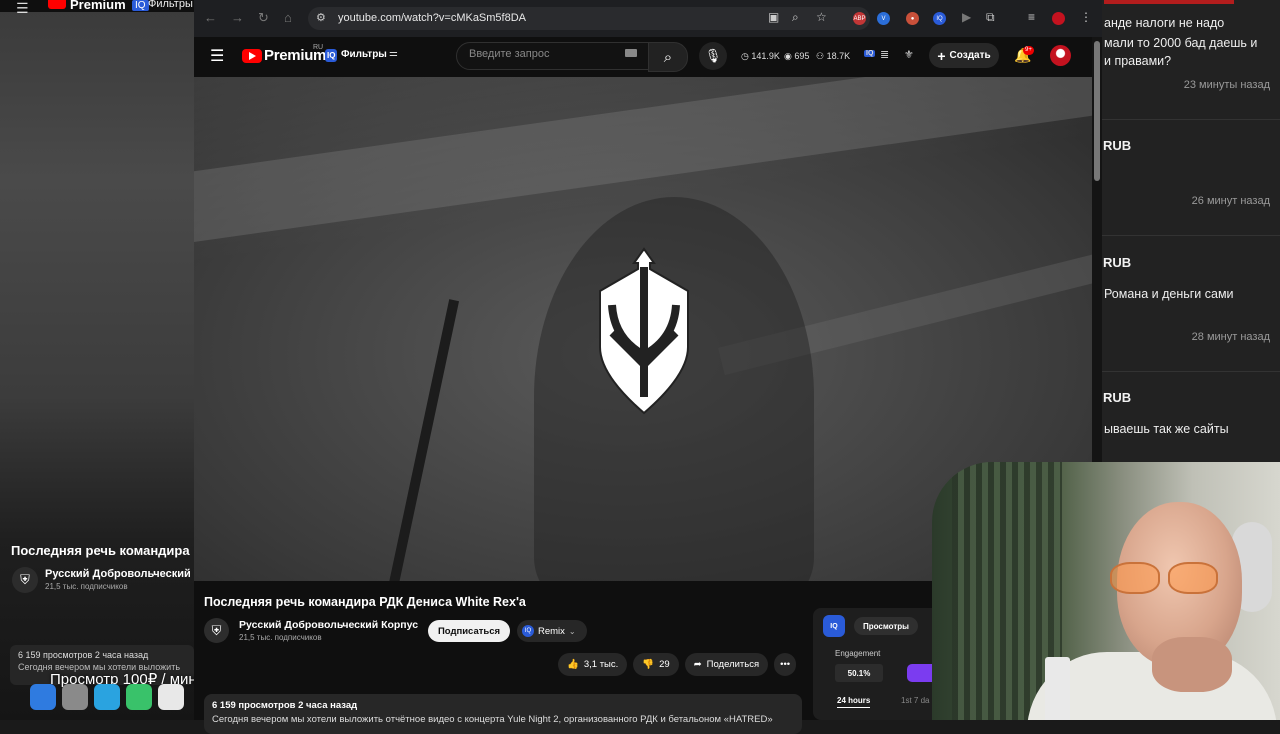  I want to click on iq-extension-icon: IQ, so click(870, 53).